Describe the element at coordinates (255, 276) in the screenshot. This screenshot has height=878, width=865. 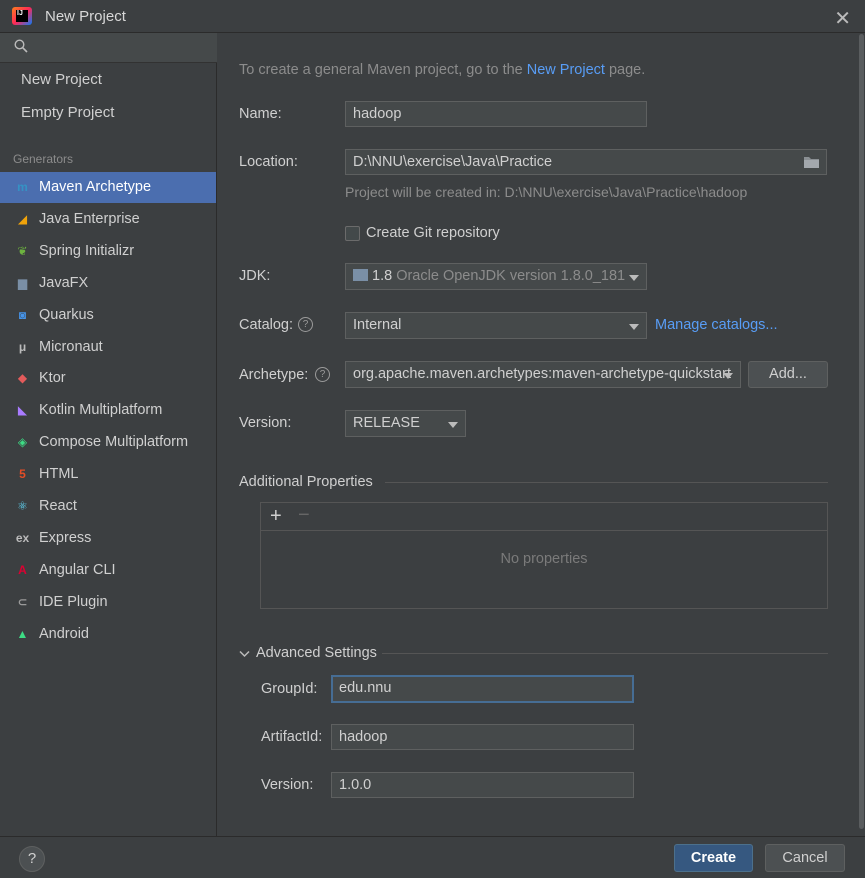
I see `jdk-label: JDK:` at that location.